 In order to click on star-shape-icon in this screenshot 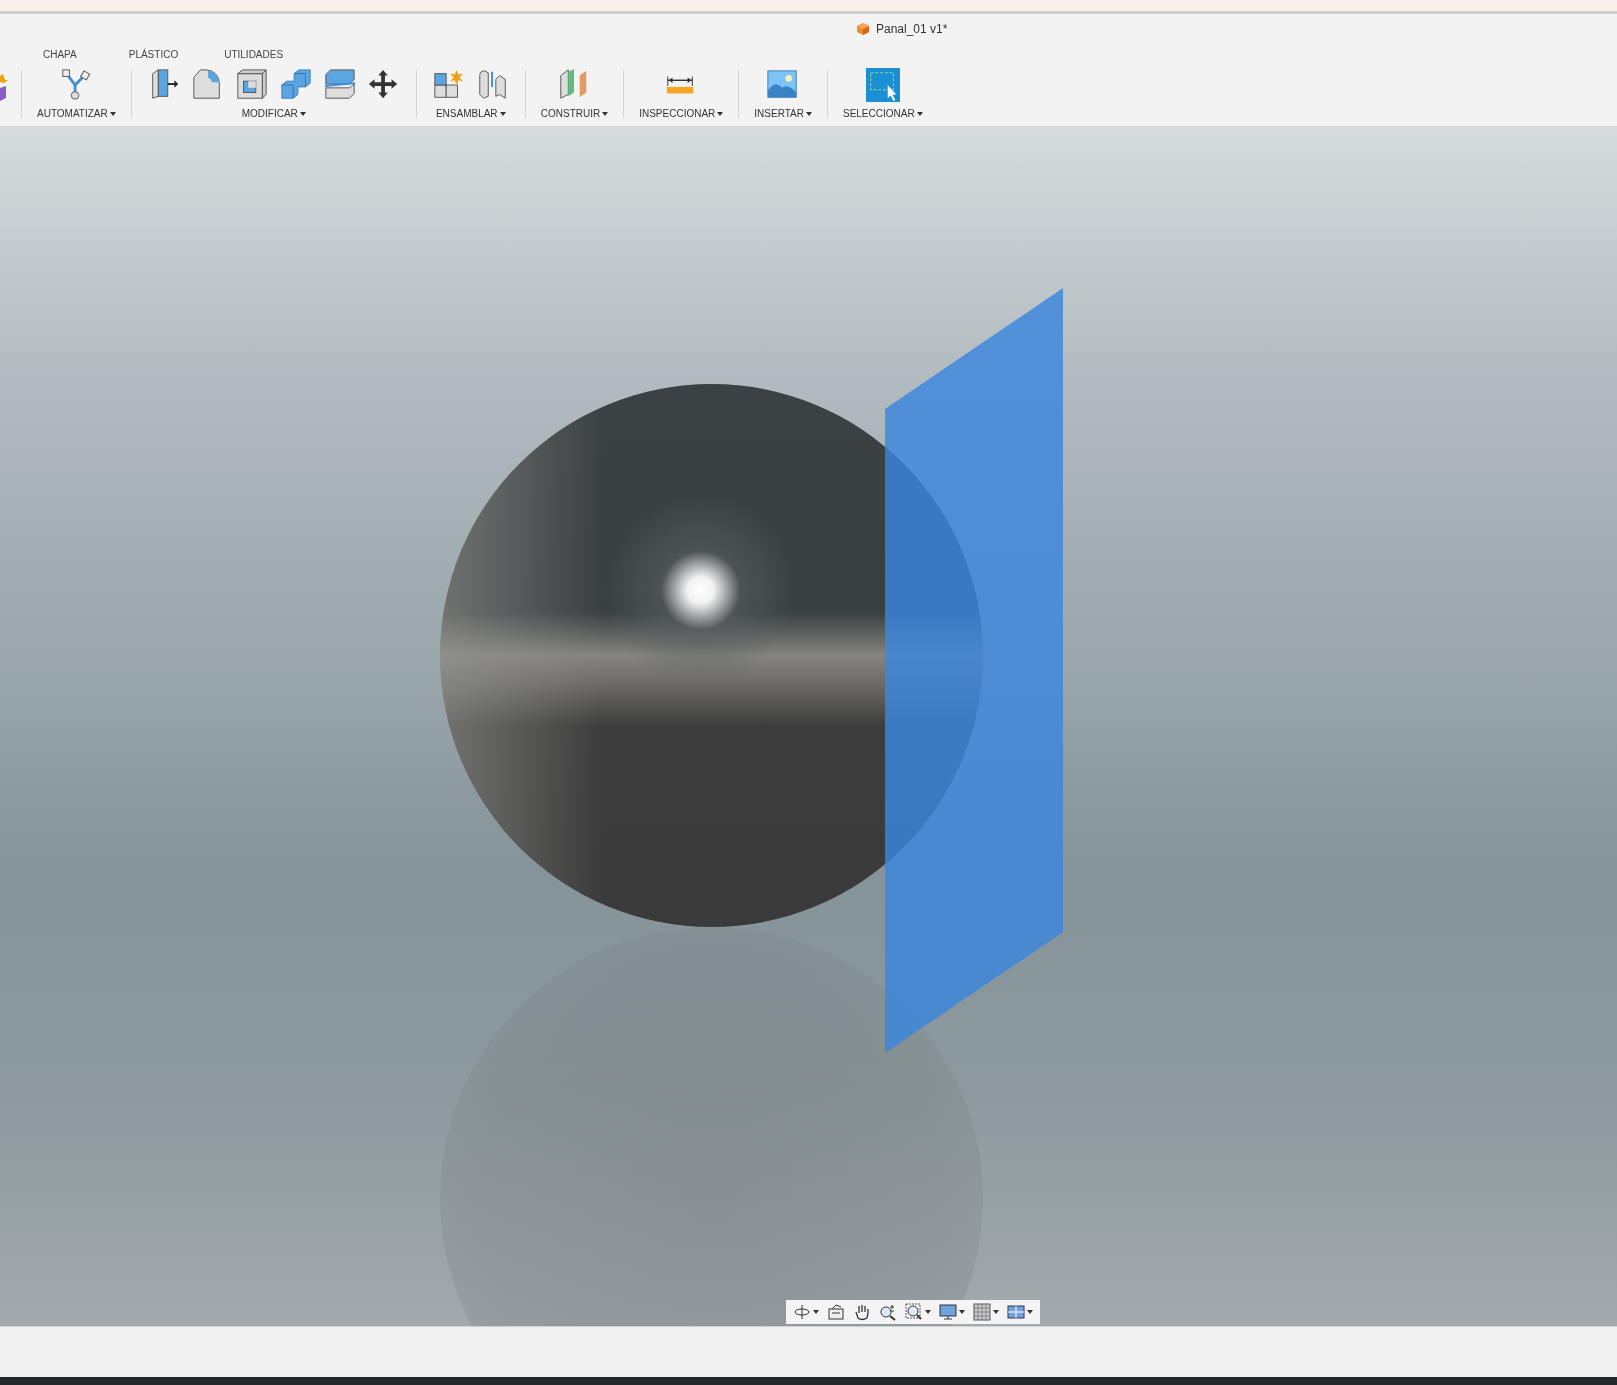, I will do `click(4, 88)`.